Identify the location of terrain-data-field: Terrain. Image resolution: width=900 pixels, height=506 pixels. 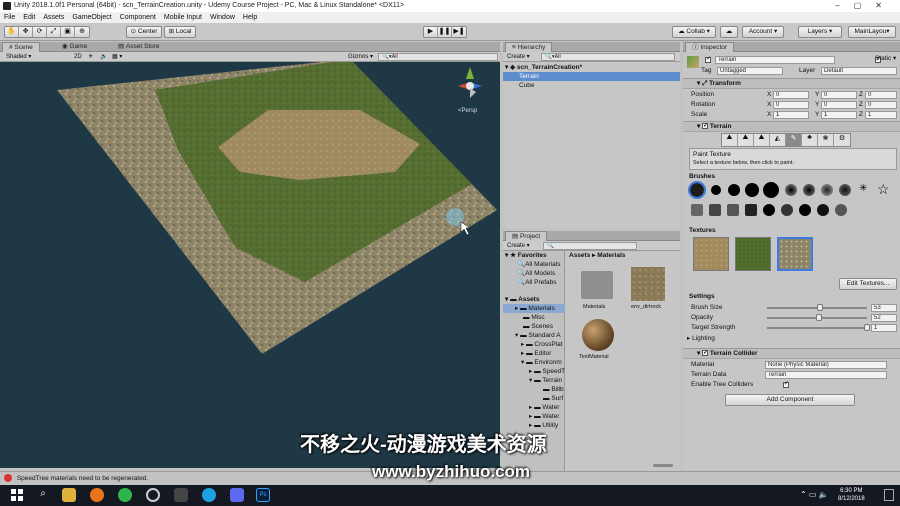
(826, 375).